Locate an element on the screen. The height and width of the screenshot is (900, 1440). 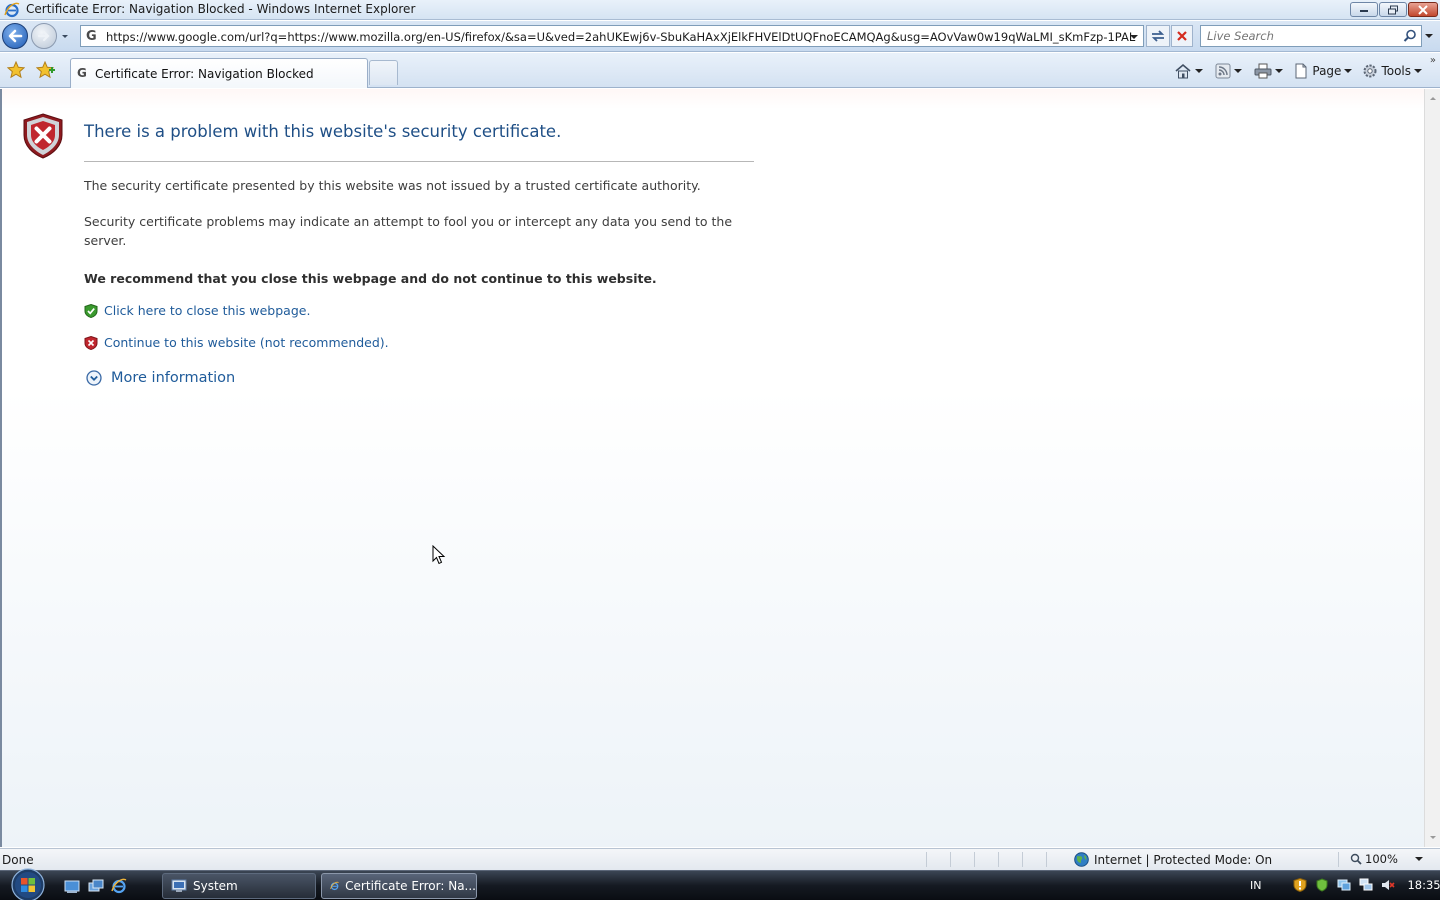
page-menu-button: Page is located at coordinates (1323, 71).